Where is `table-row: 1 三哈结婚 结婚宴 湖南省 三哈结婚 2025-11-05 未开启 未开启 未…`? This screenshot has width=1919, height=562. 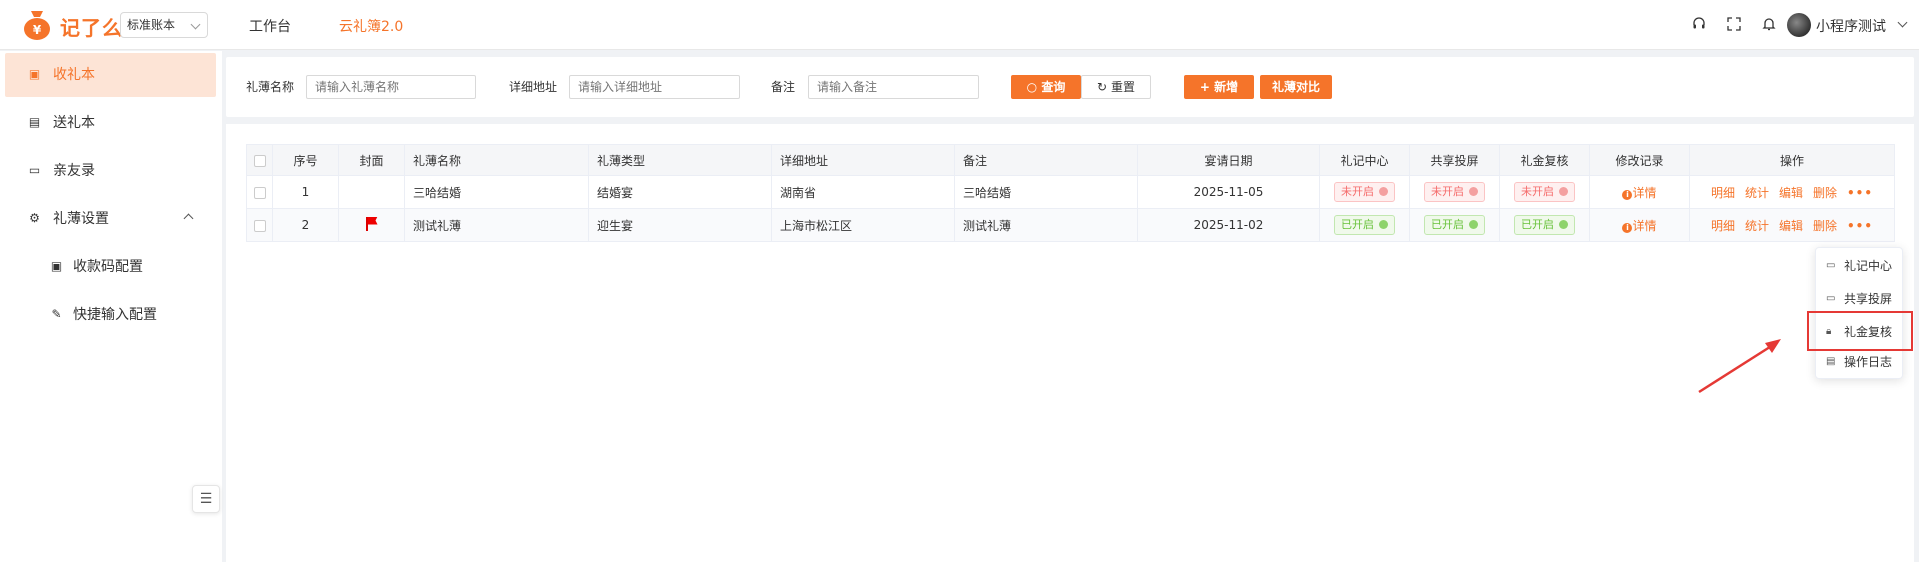 table-row: 1 三哈结婚 结婚宴 湖南省 三哈结婚 2025-11-05 未开启 未开启 未… is located at coordinates (1070, 192).